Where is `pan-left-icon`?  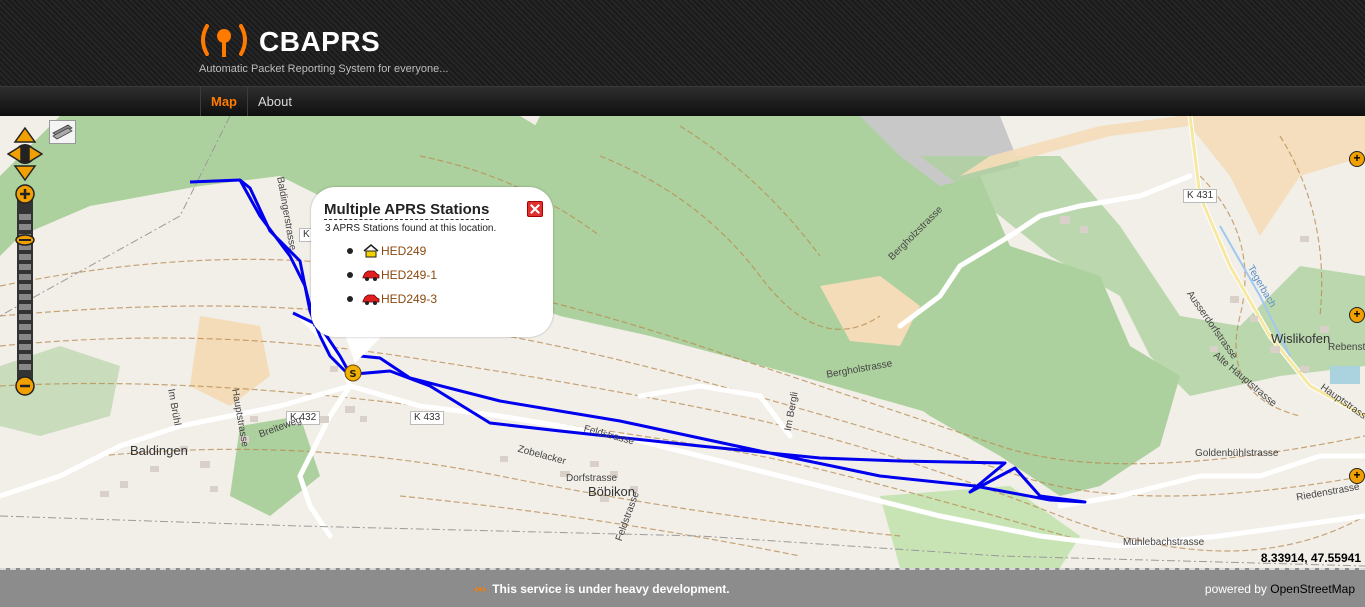
pan-left-icon is located at coordinates (14, 154).